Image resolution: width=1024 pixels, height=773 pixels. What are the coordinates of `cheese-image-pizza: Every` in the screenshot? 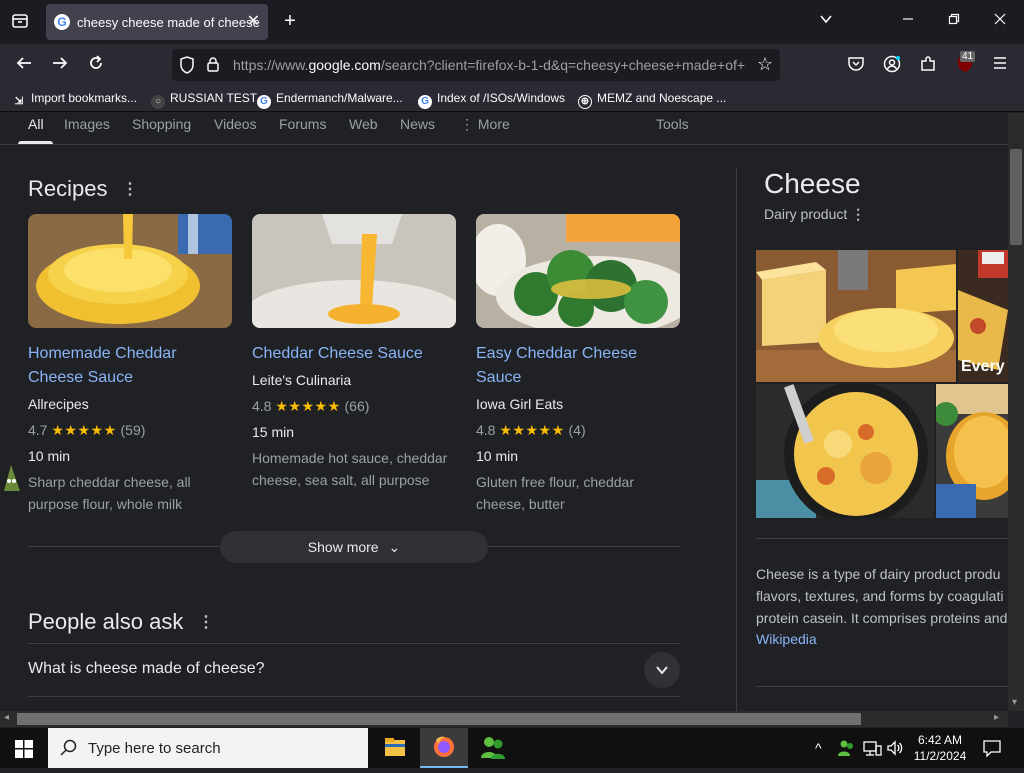 It's located at (983, 316).